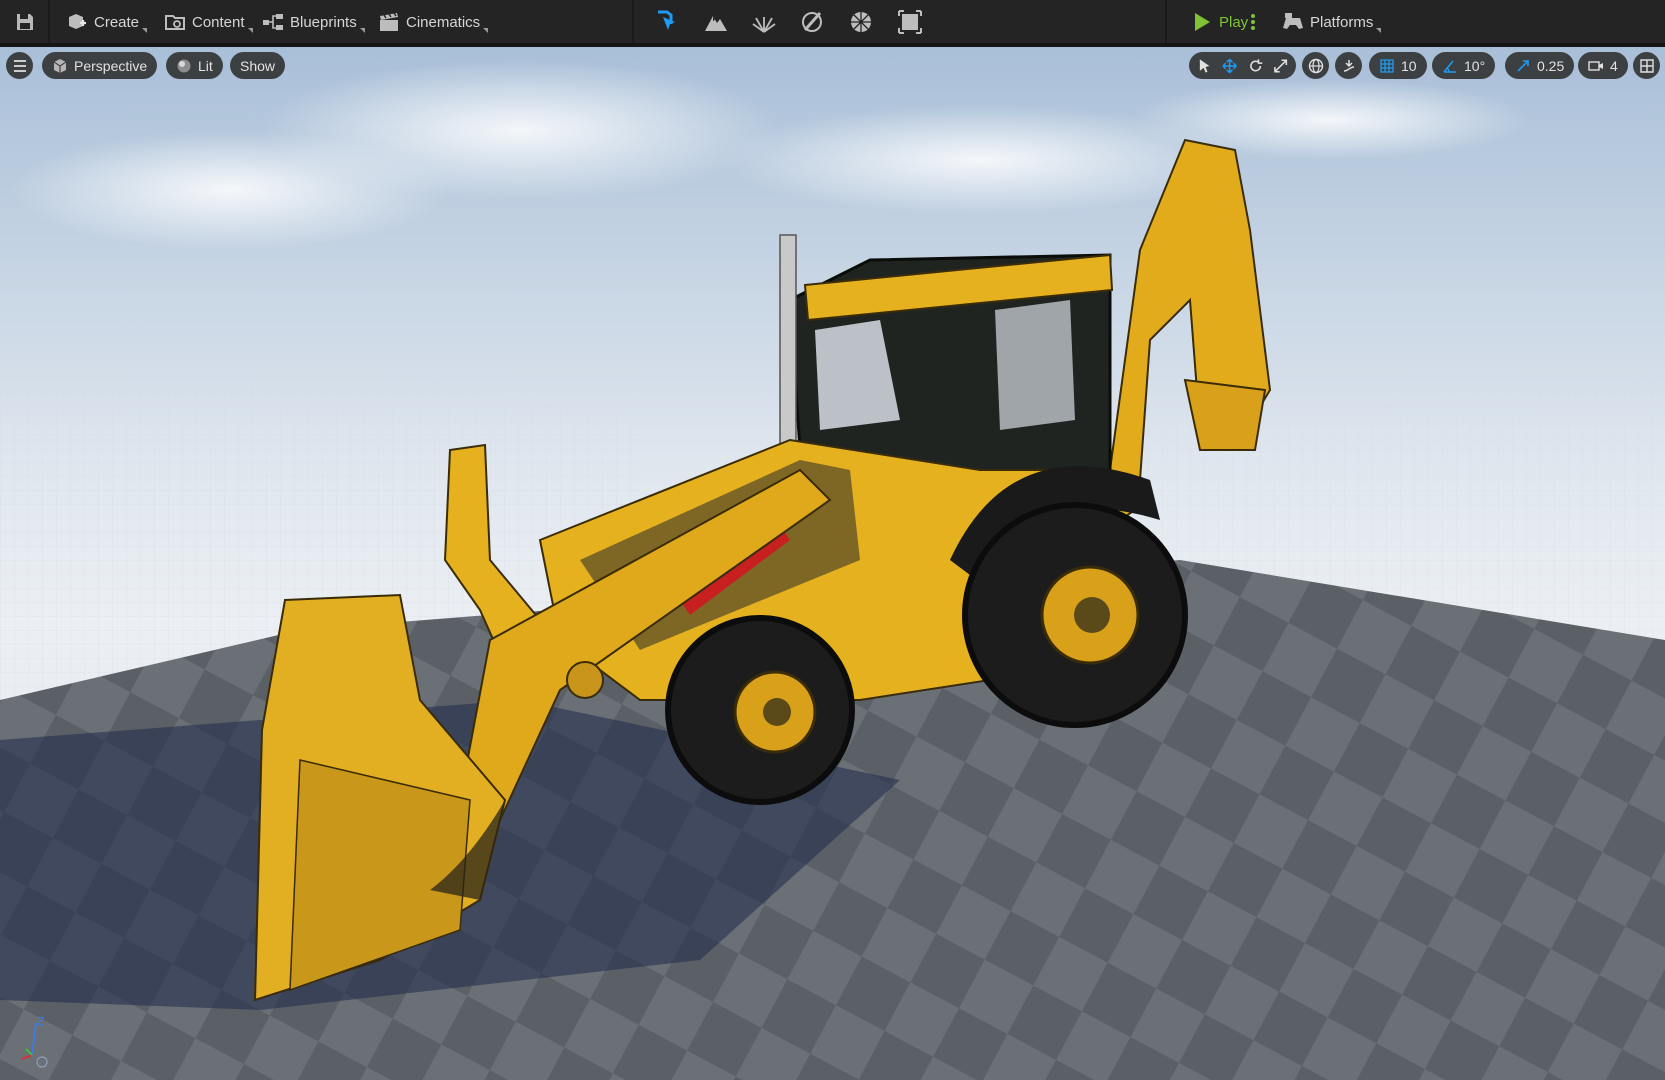  I want to click on save-button, so click(25, 22).